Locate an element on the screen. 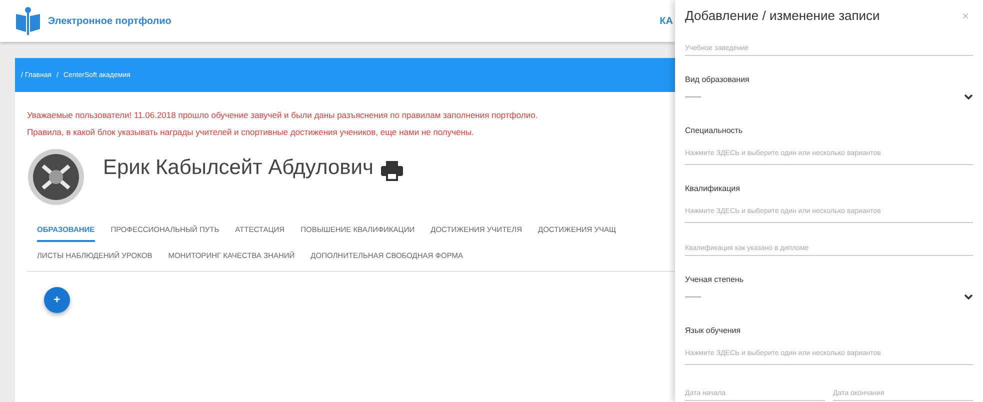 This screenshot has height=402, width=983. field-label: Квалификация is located at coordinates (713, 188).